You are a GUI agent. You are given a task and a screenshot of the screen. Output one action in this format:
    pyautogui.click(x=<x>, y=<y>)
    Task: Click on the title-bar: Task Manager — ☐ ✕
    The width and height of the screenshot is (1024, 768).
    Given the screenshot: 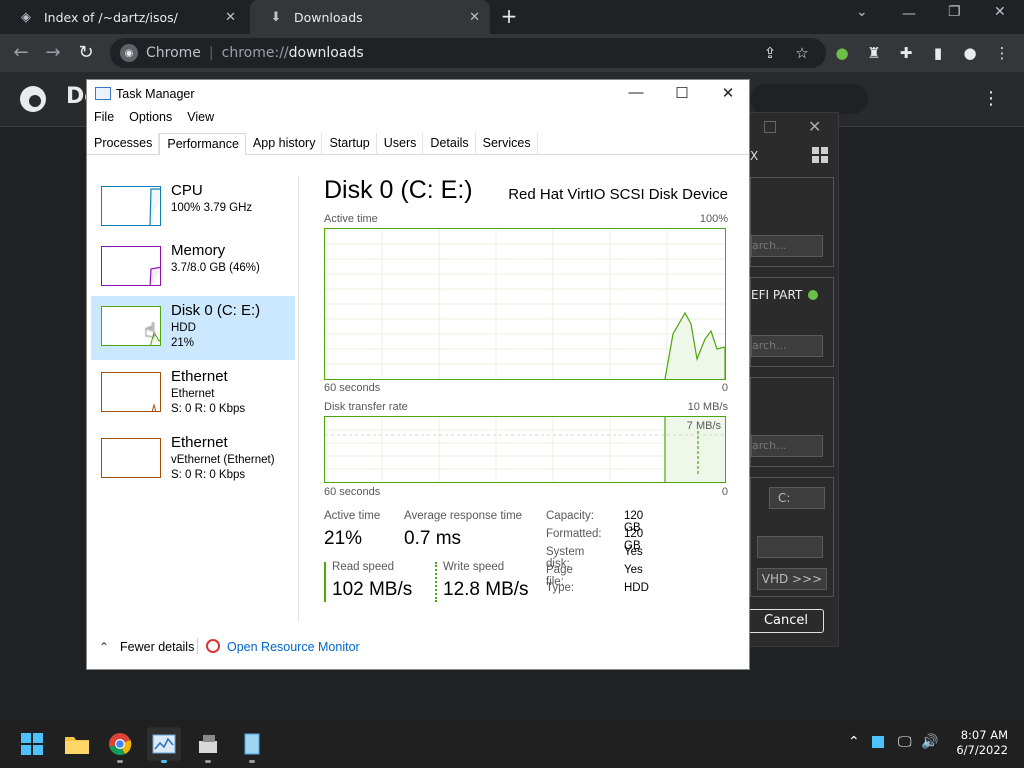 What is the action you would take?
    pyautogui.click(x=418, y=95)
    